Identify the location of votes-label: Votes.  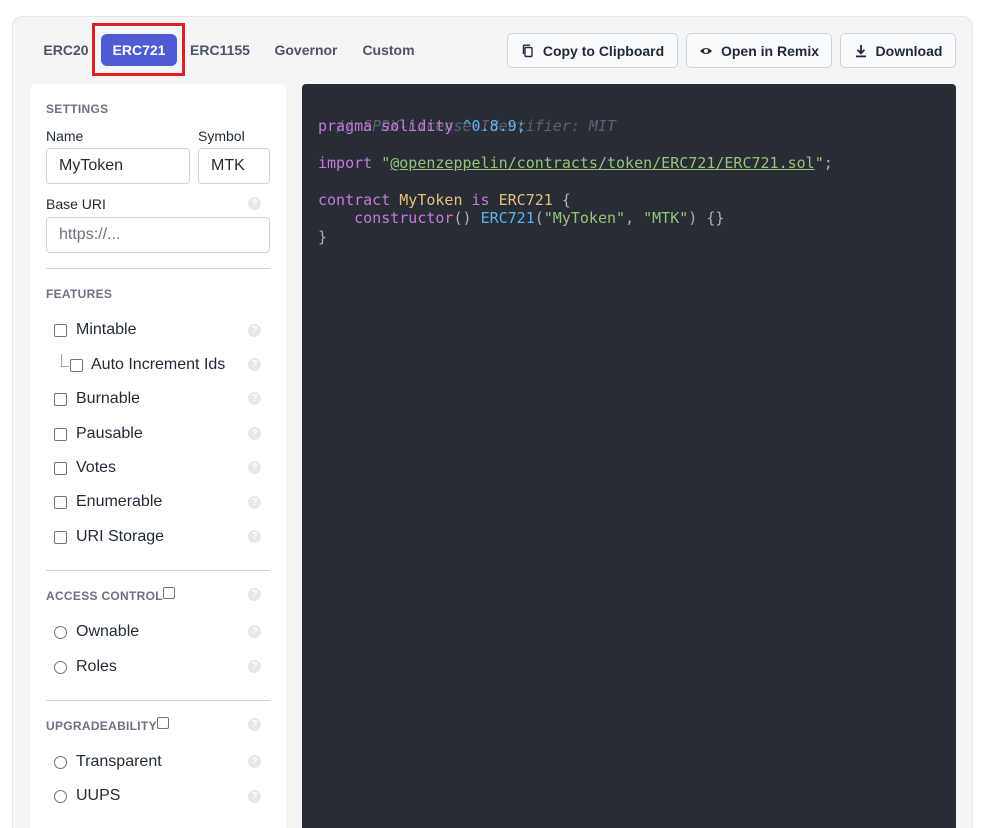
(96, 467).